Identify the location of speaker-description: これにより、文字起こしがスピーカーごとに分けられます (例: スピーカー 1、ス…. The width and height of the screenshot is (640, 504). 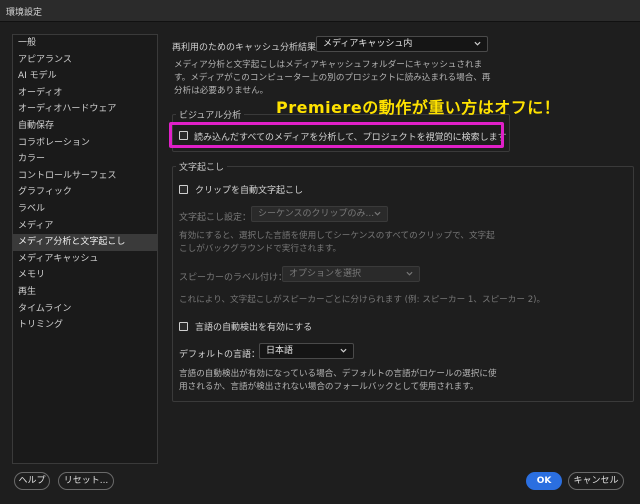
(362, 300).